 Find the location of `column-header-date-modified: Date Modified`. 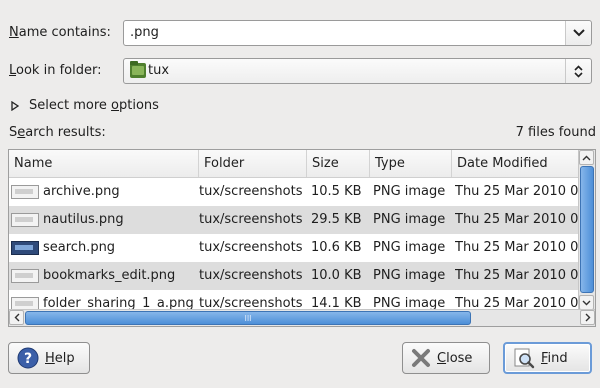

column-header-date-modified: Date Modified is located at coordinates (515, 163).